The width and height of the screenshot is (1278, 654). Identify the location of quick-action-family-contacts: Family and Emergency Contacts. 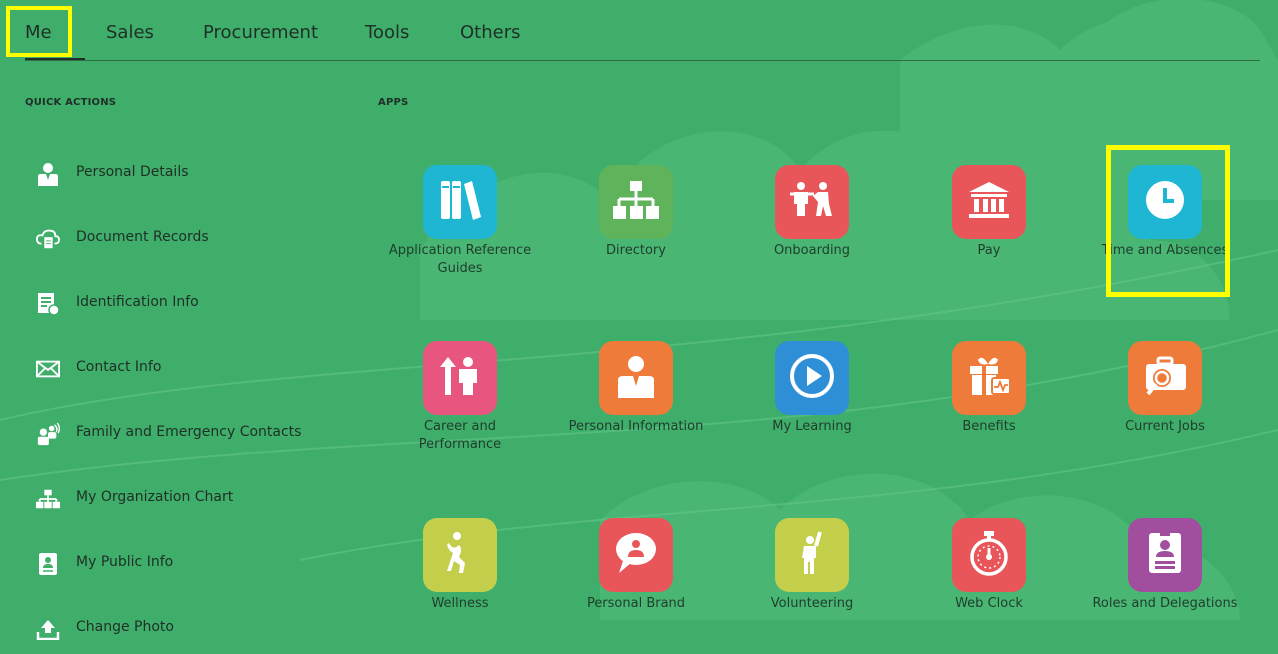
(168, 434).